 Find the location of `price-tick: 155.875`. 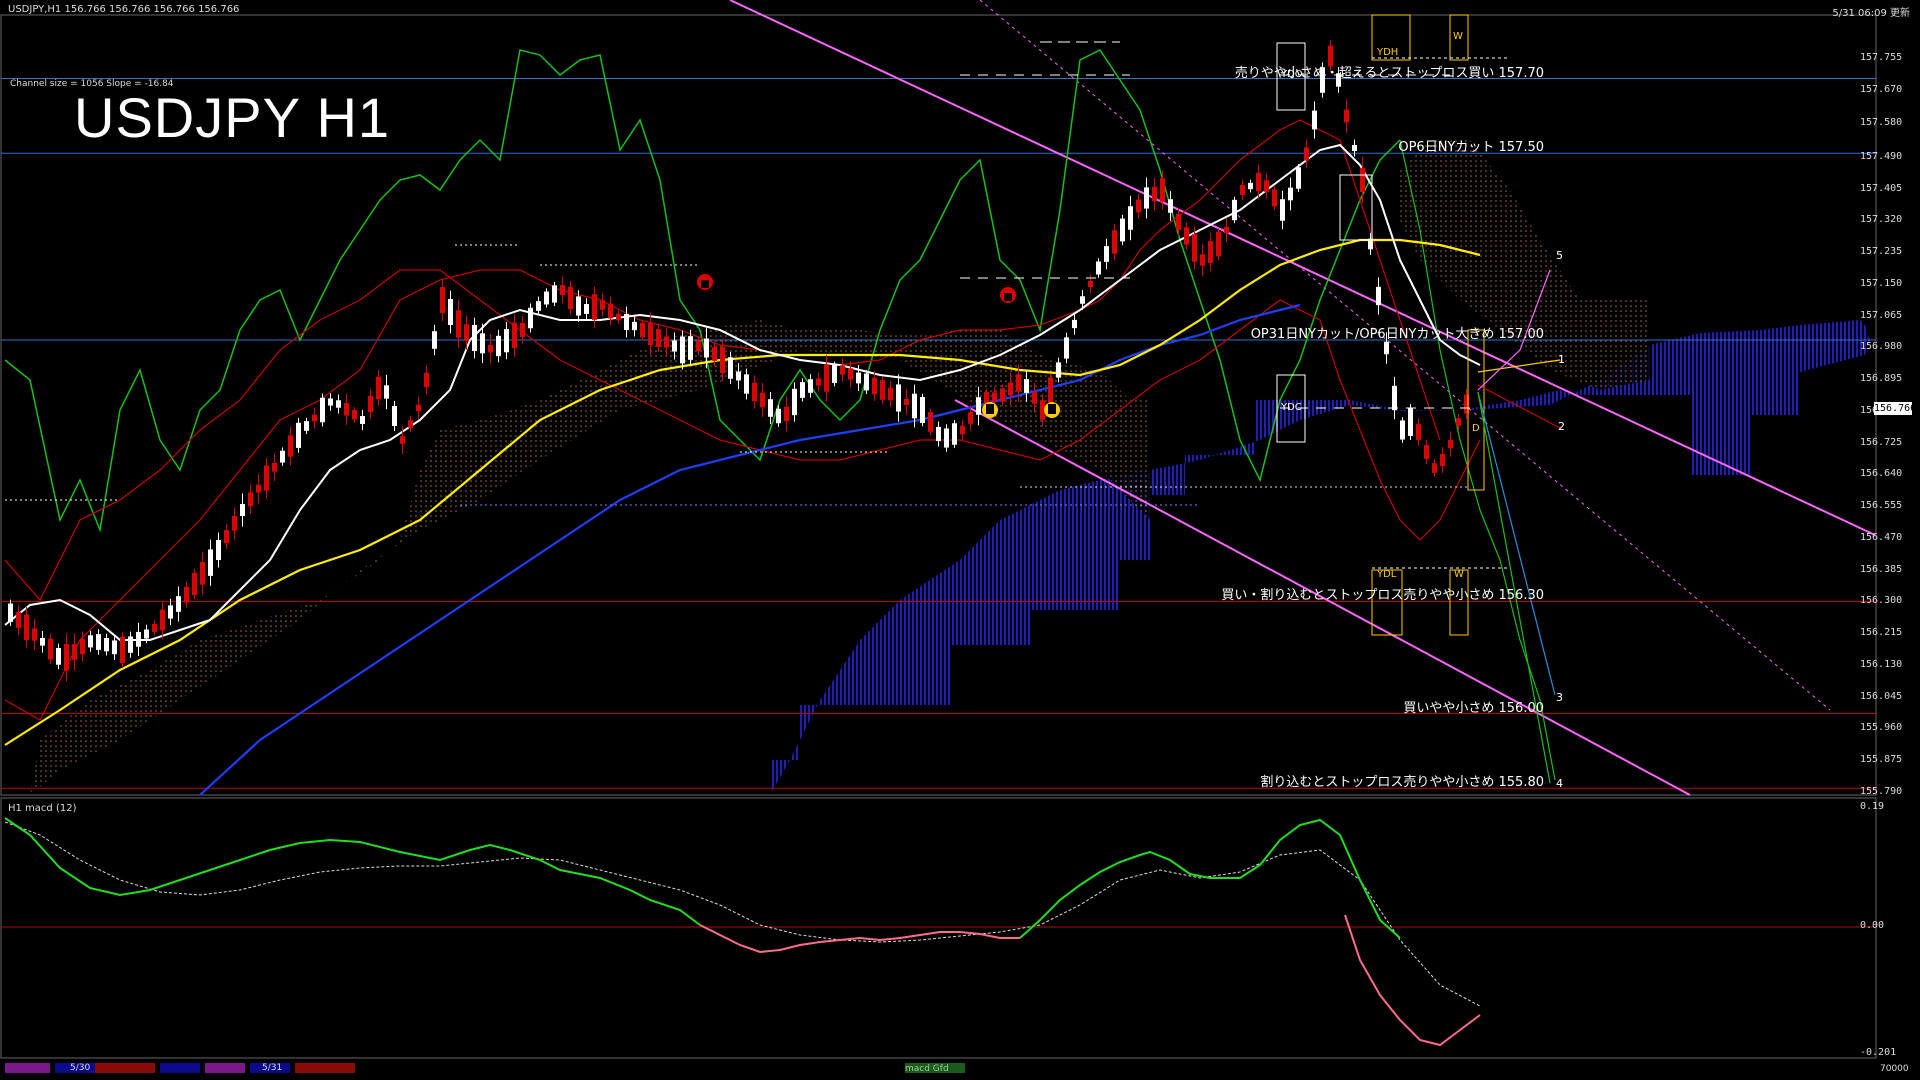

price-tick: 155.875 is located at coordinates (1881, 760).